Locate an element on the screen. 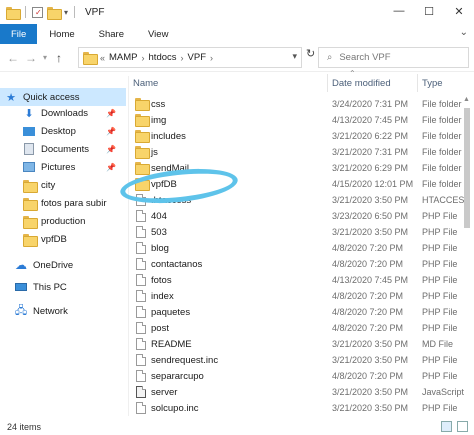 This screenshot has height=435, width=474. list-item: solcupo.inc 3/21/2020 3:50 PM PHP File is located at coordinates (301, 408).